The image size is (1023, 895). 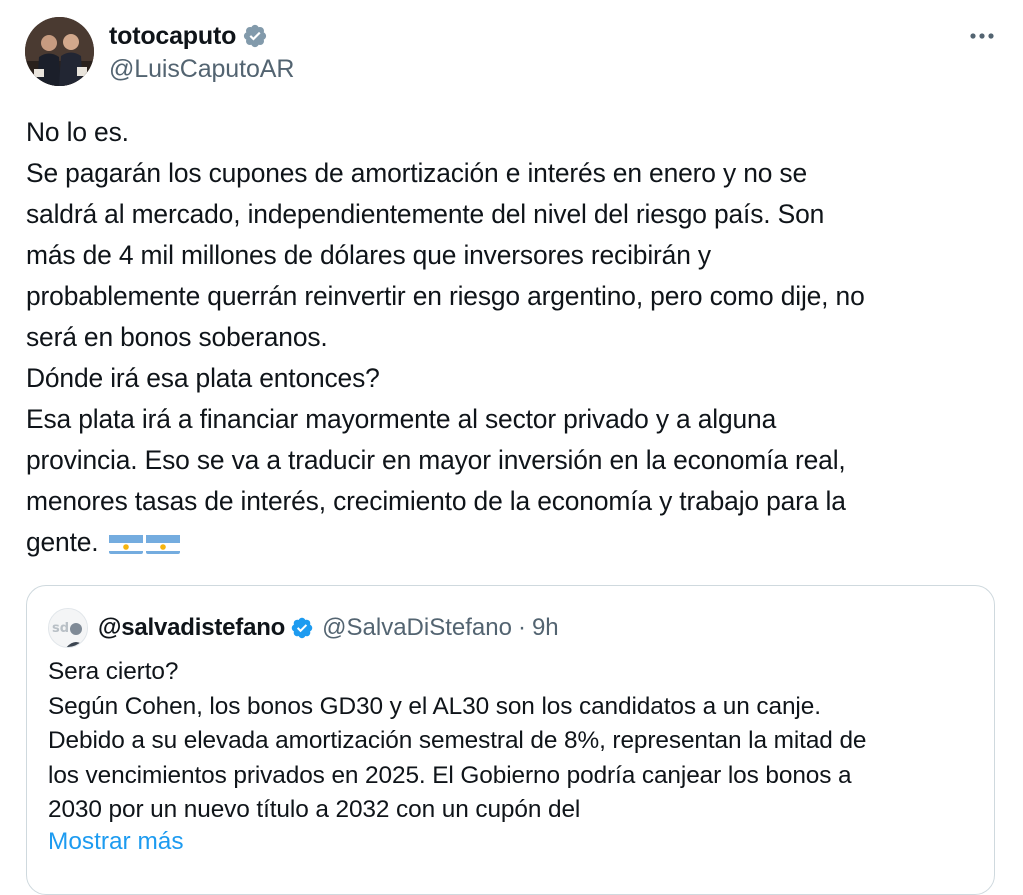 What do you see at coordinates (59, 51) in the screenshot?
I see `author-avatar` at bounding box center [59, 51].